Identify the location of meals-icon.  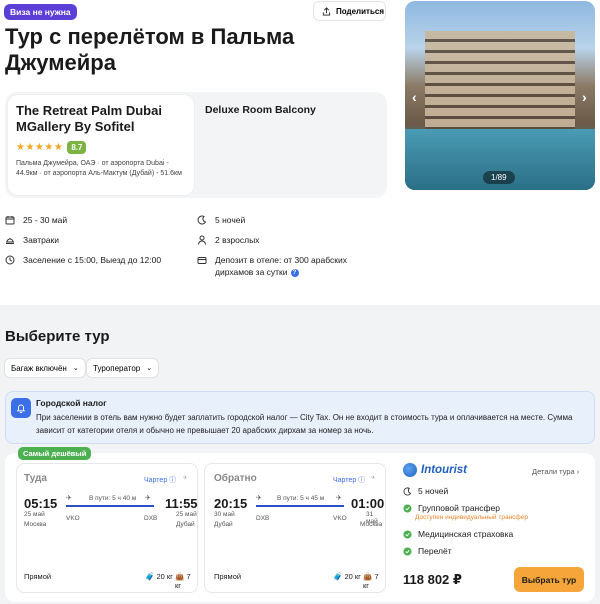
(10, 241).